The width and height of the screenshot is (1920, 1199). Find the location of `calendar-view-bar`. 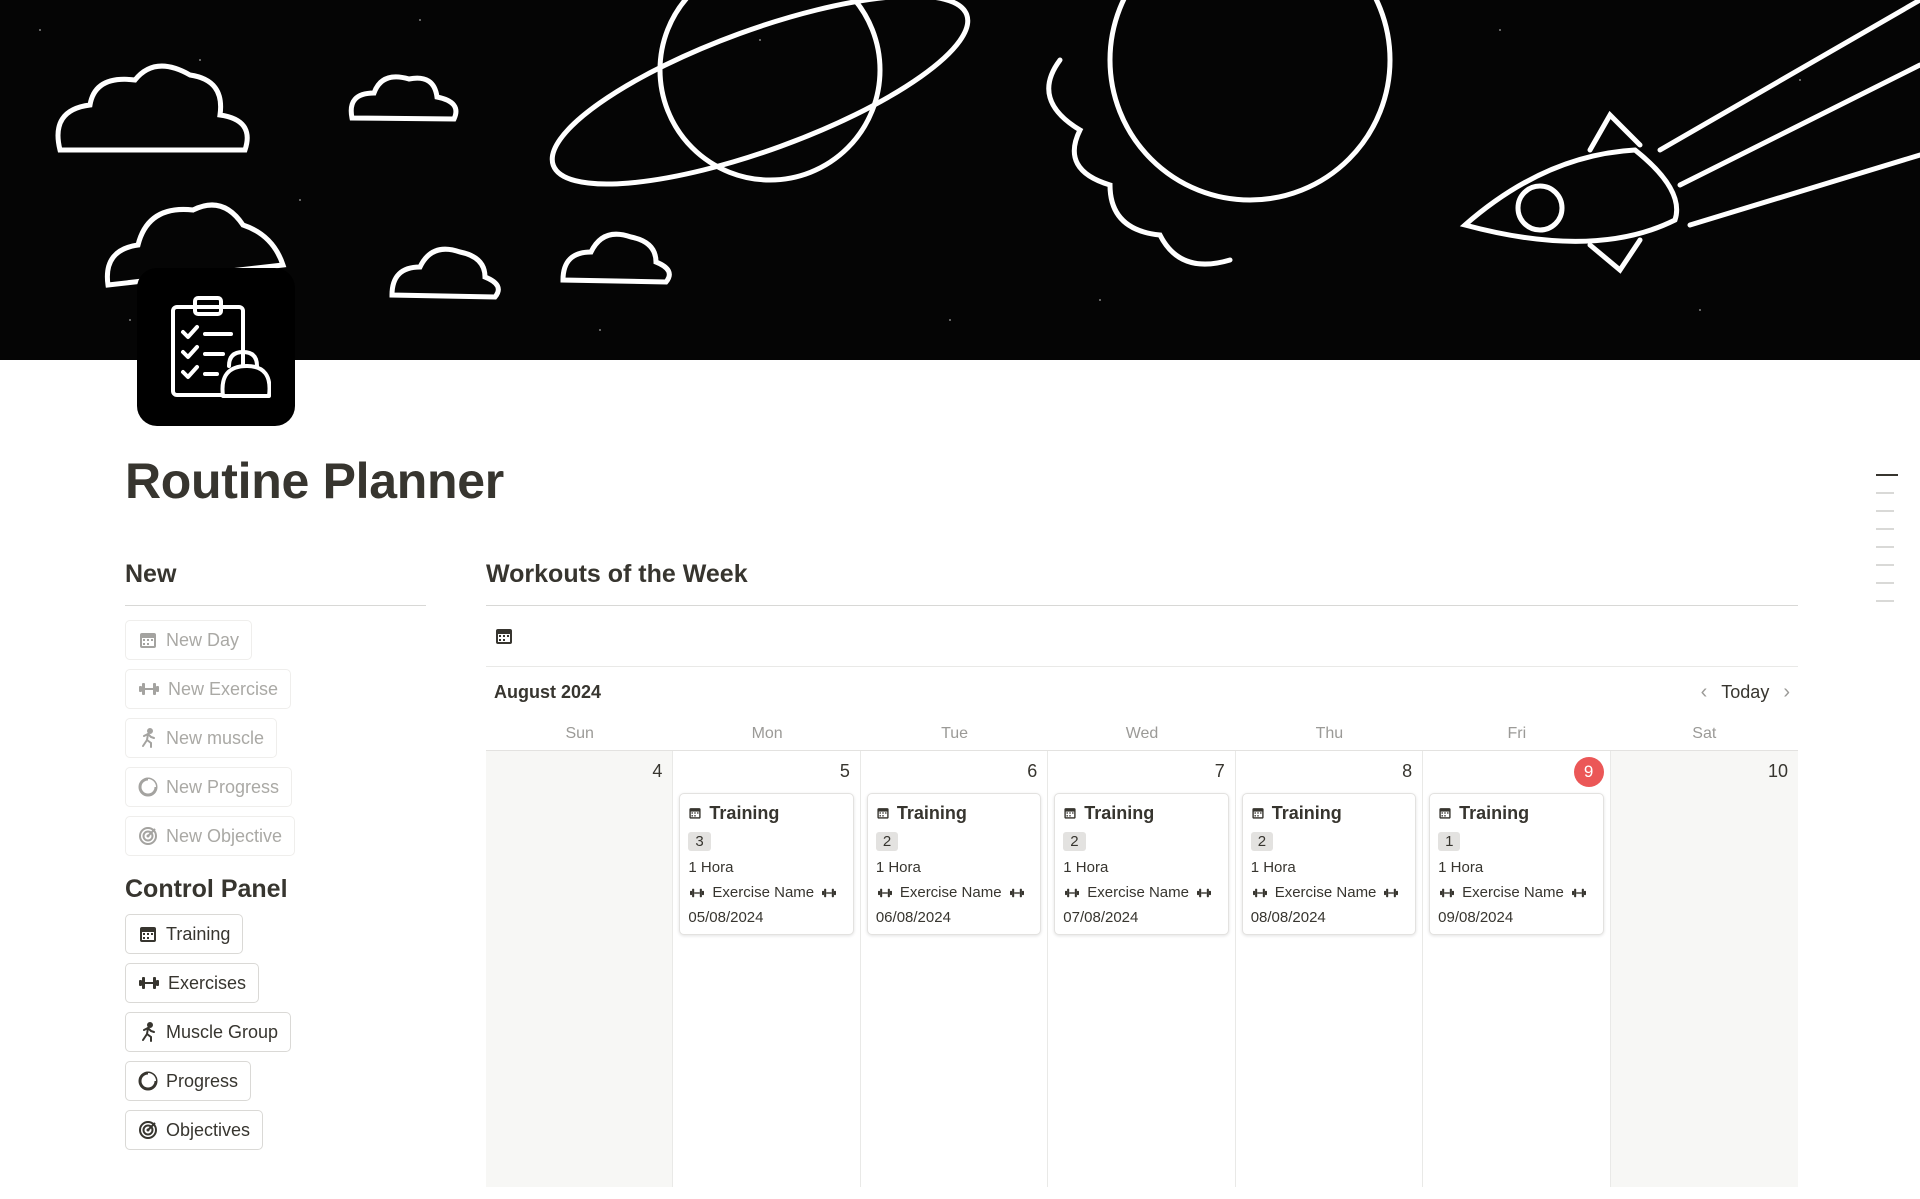

calendar-view-bar is located at coordinates (1142, 636).